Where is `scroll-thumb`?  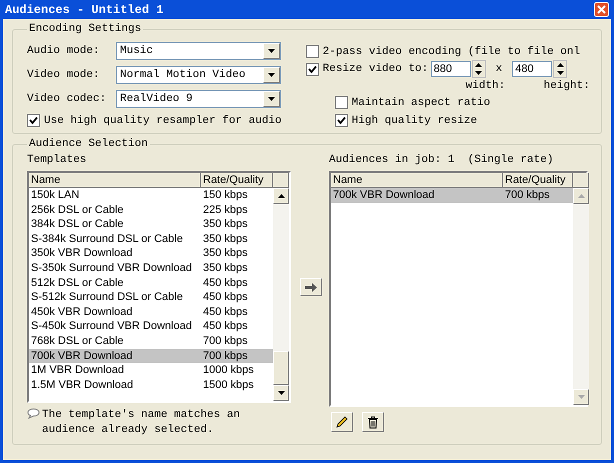
scroll-thumb is located at coordinates (281, 368).